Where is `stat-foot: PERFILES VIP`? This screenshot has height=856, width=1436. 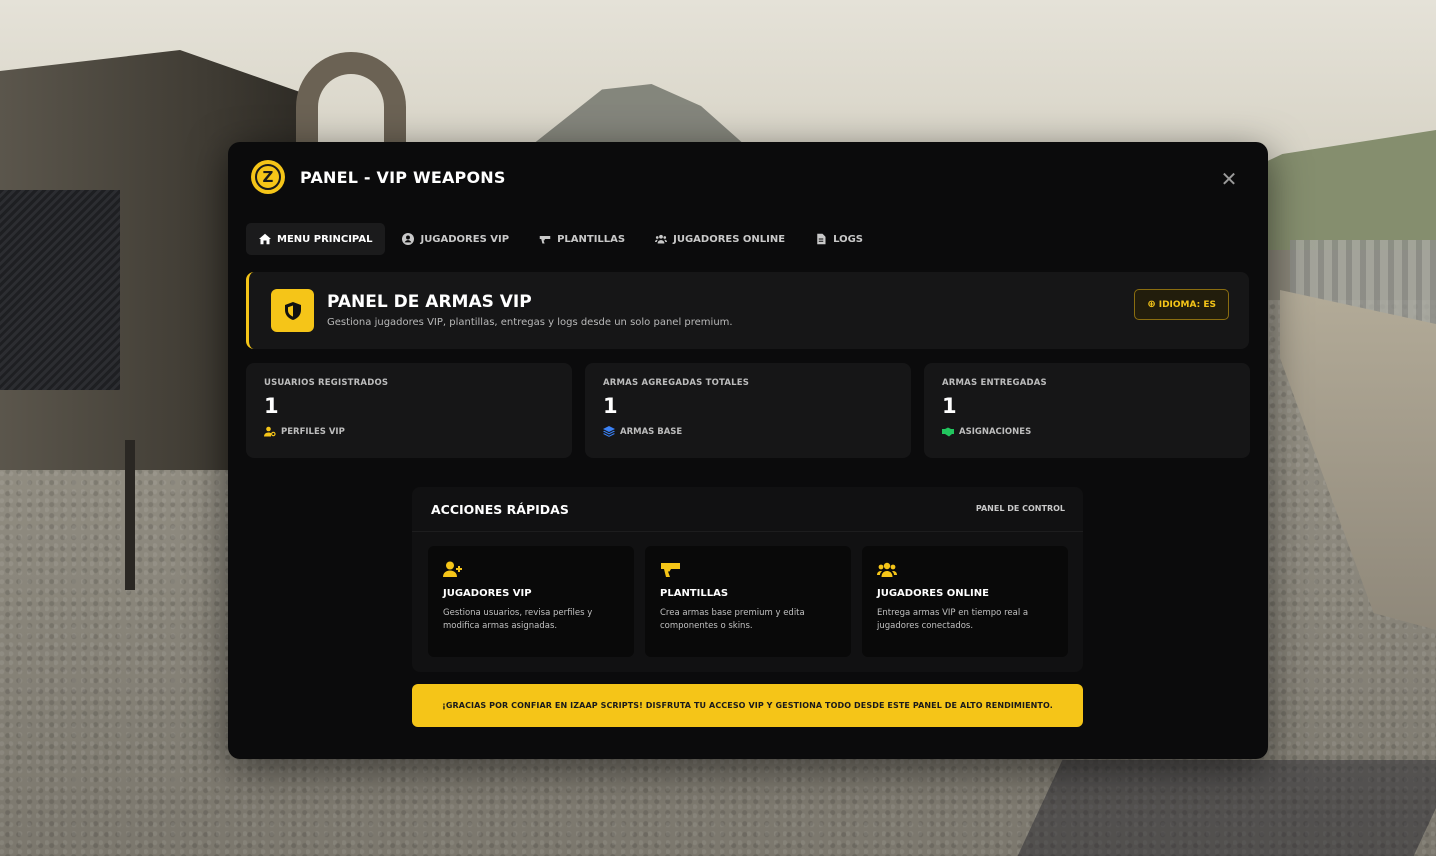 stat-foot: PERFILES VIP is located at coordinates (304, 431).